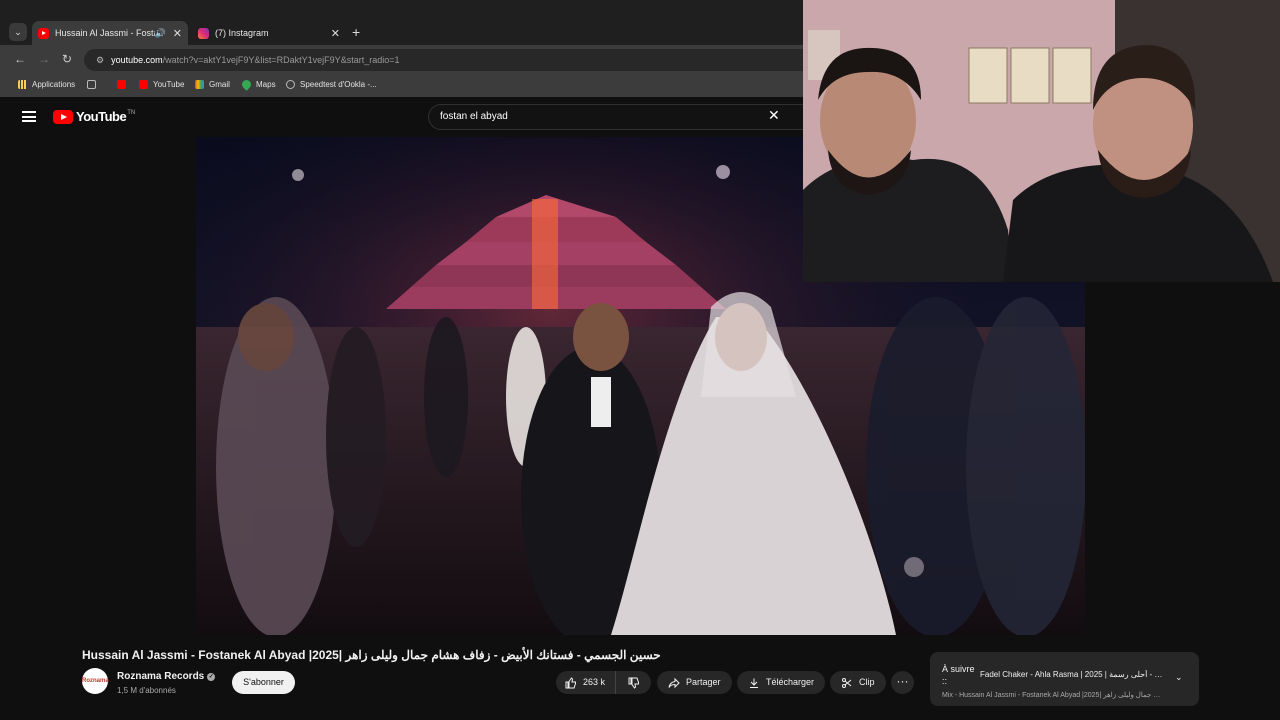  What do you see at coordinates (63, 116) in the screenshot?
I see `youtube-play-icon` at bounding box center [63, 116].